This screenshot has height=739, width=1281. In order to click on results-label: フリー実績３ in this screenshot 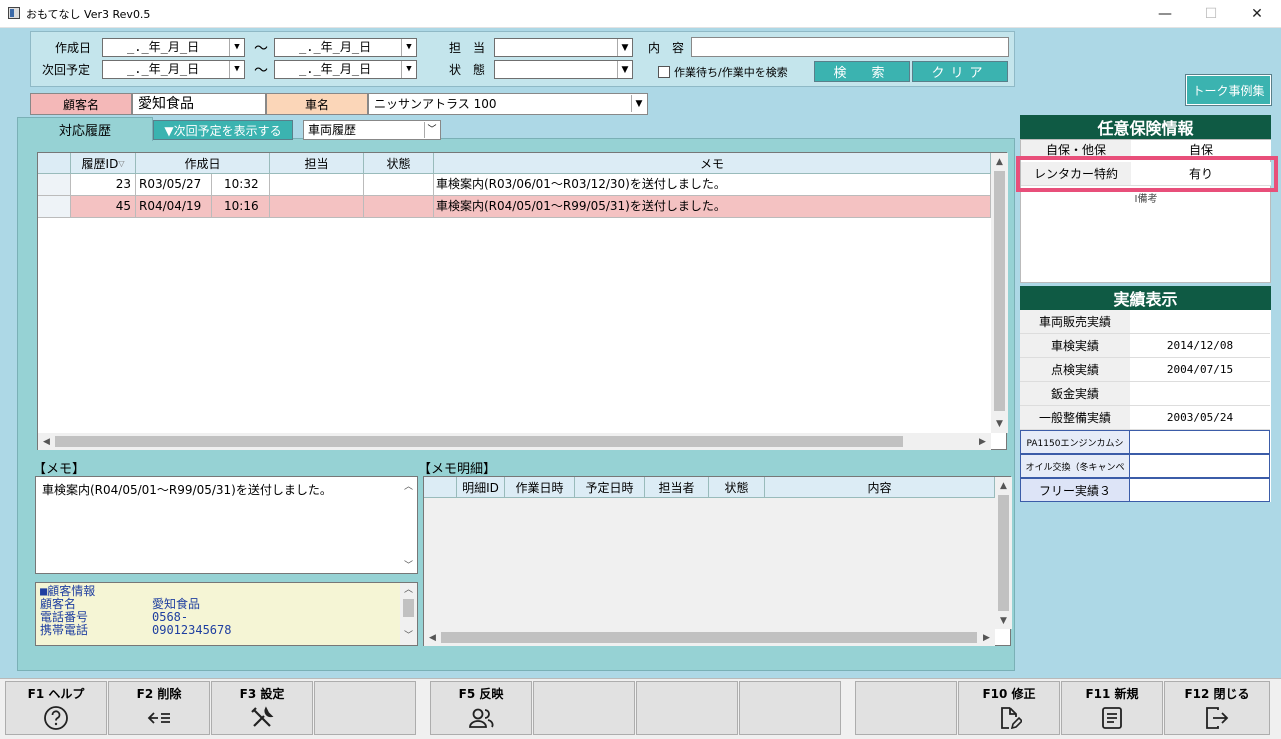, I will do `click(1075, 490)`.